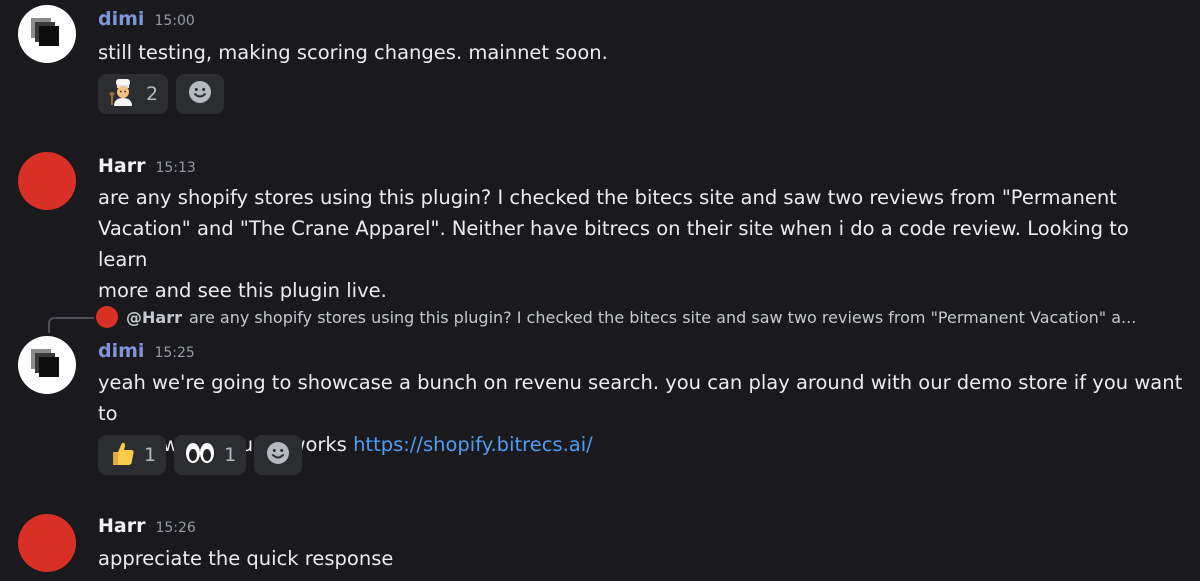  Describe the element at coordinates (246, 558) in the screenshot. I see `message-text: appreciate the quick response` at that location.